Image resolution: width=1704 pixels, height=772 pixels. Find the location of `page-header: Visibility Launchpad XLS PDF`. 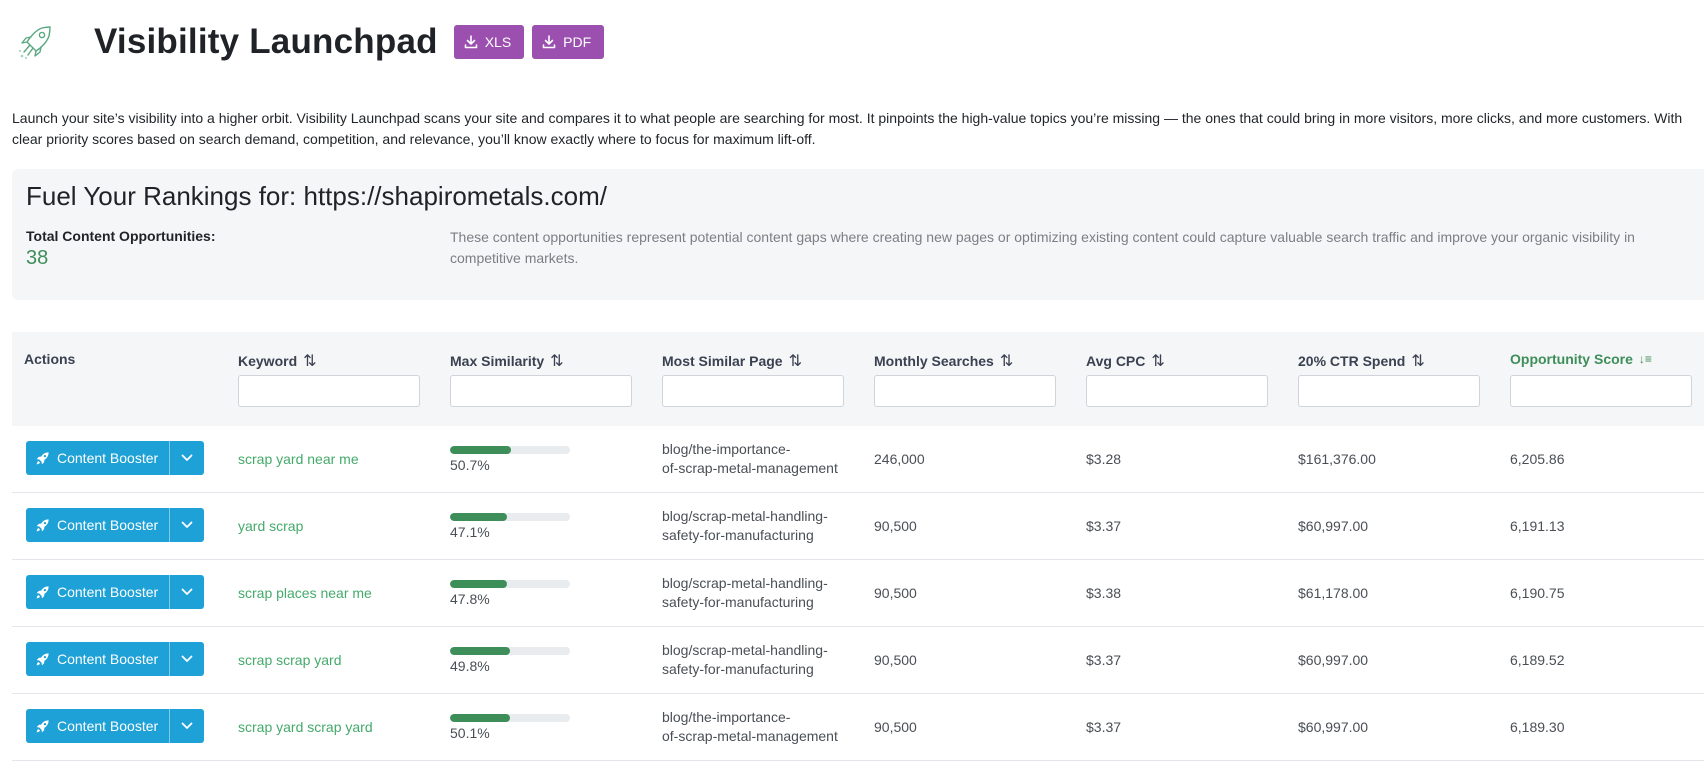

page-header: Visibility Launchpad XLS PDF is located at coordinates (314, 42).